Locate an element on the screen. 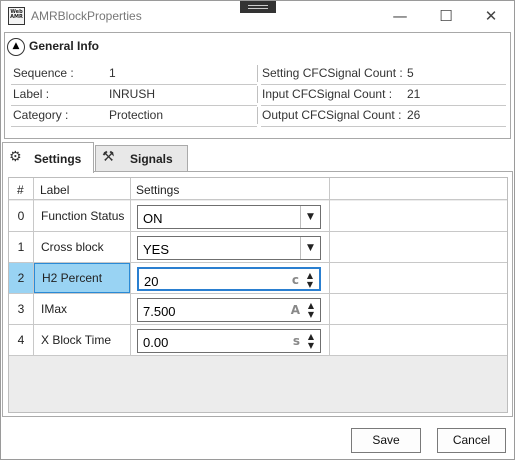 The width and height of the screenshot is (515, 460). table-row: 3 IMax 7.500 A ▲ ▼ is located at coordinates (258, 309).